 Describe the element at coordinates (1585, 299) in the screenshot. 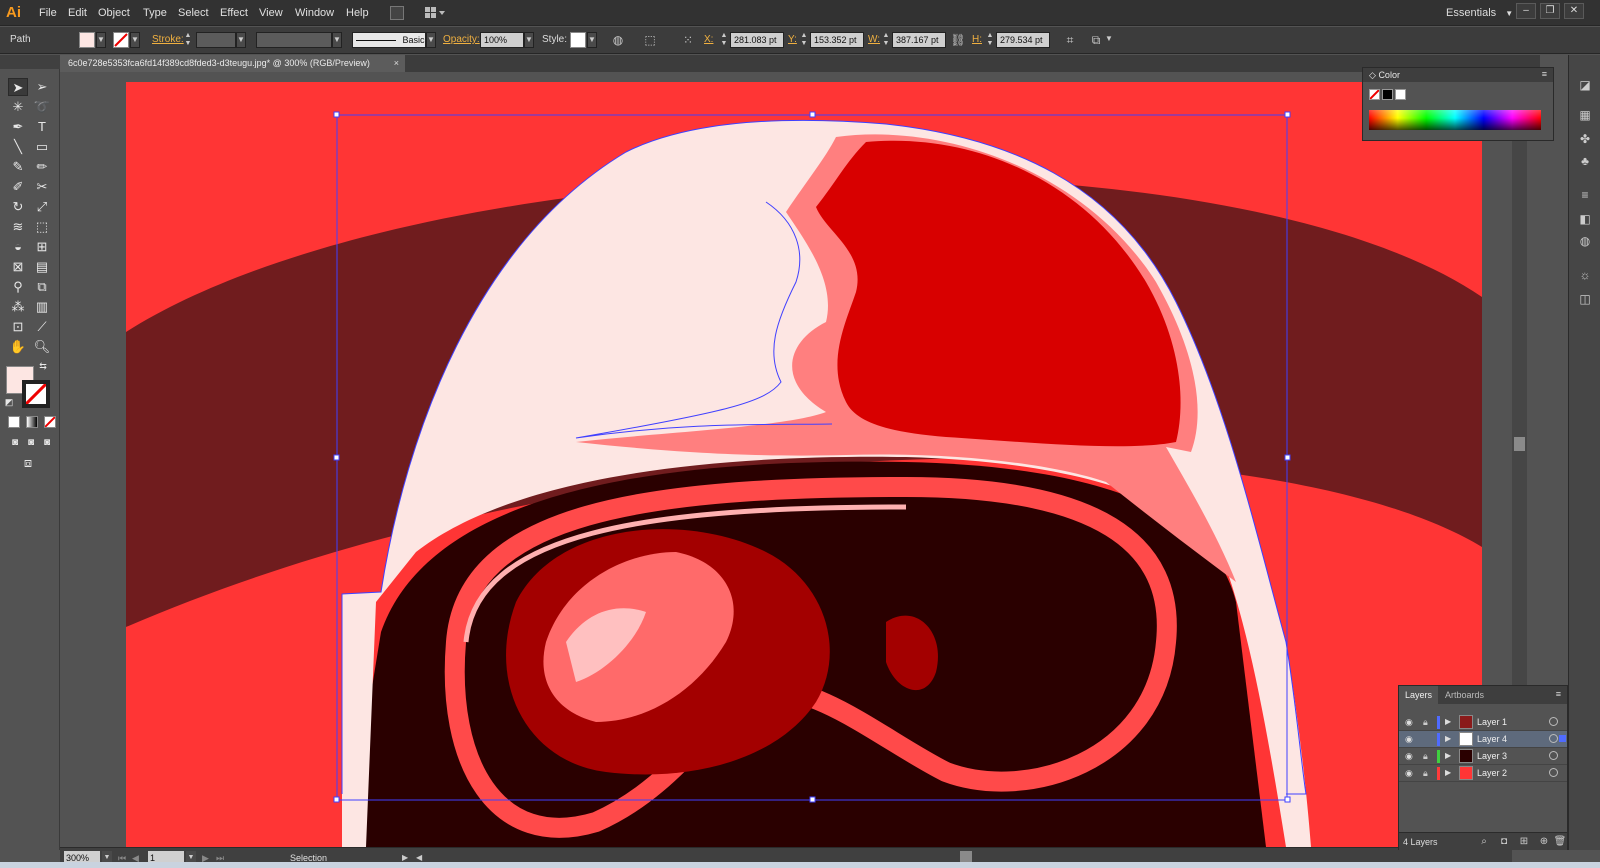

I see `graphic-styles-icon: ◫` at that location.